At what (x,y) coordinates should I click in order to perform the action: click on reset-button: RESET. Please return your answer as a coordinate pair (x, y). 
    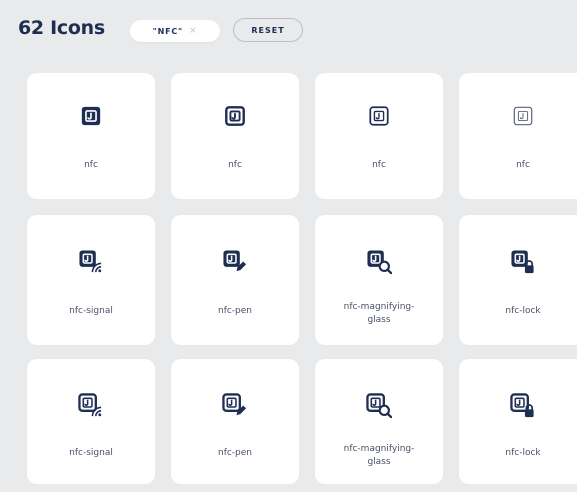
    Looking at the image, I should click on (268, 30).